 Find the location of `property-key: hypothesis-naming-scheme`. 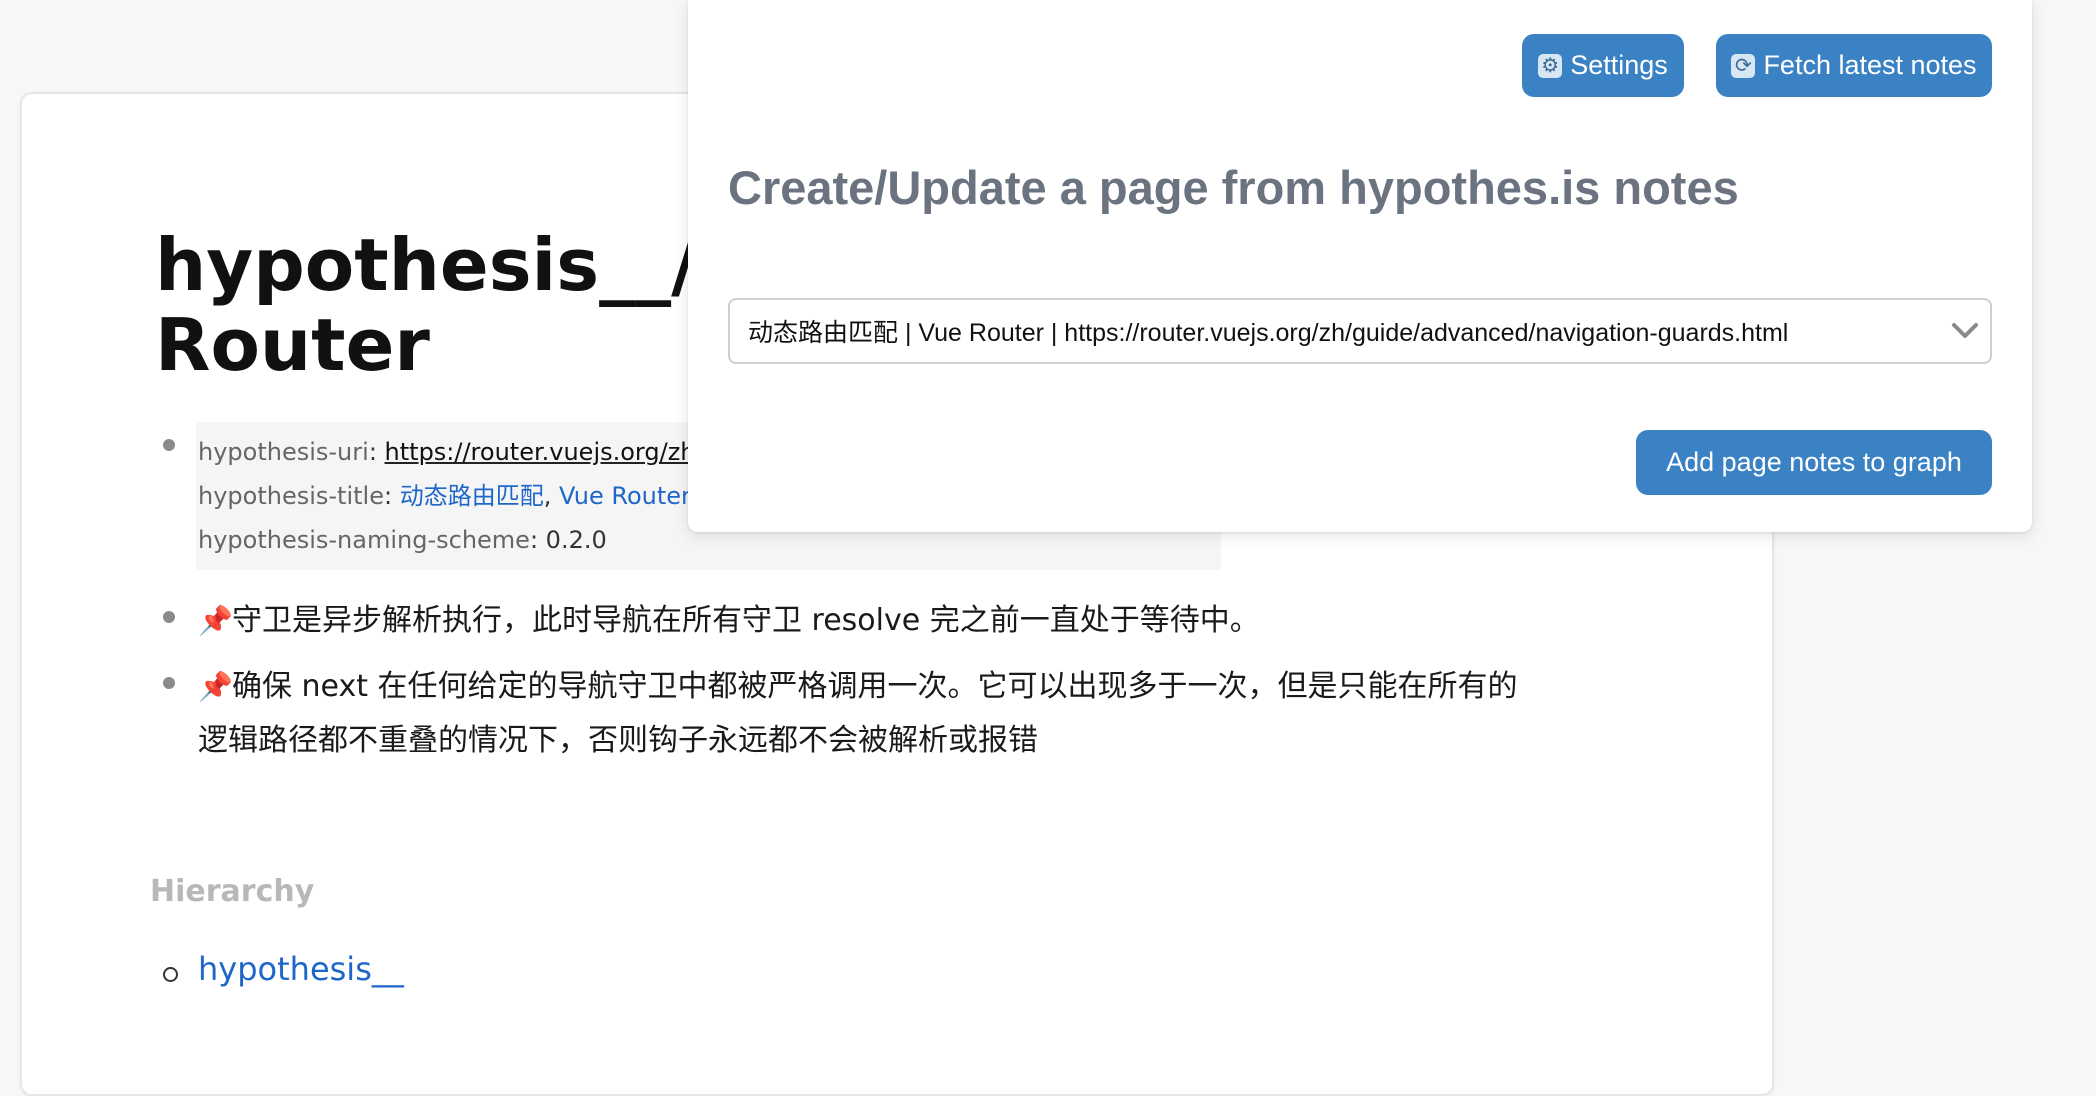

property-key: hypothesis-naming-scheme is located at coordinates (364, 540).